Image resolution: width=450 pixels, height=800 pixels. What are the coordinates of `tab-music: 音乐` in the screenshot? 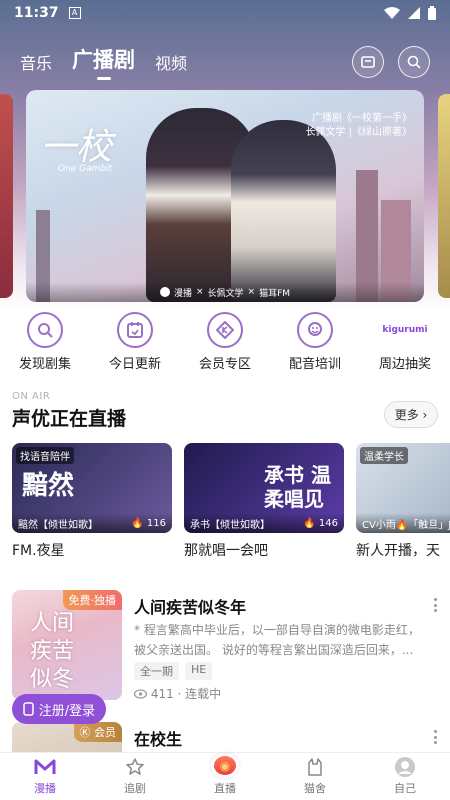 It's located at (36, 62).